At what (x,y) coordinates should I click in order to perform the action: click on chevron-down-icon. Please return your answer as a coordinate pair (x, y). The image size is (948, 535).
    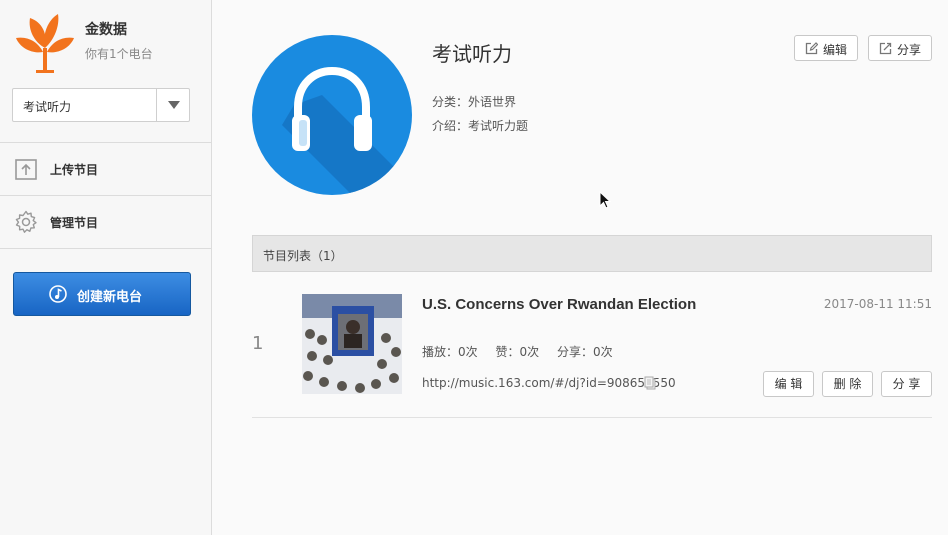
    Looking at the image, I should click on (174, 105).